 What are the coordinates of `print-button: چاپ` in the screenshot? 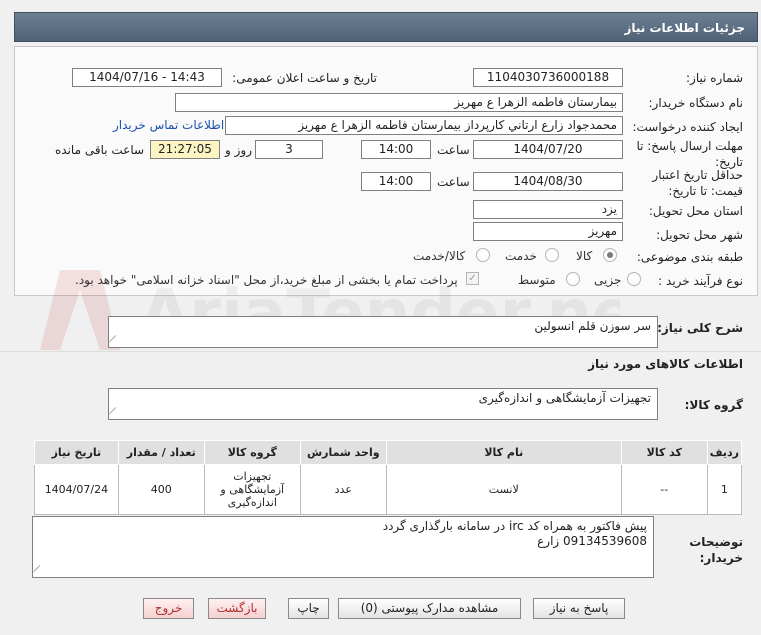 It's located at (308, 608).